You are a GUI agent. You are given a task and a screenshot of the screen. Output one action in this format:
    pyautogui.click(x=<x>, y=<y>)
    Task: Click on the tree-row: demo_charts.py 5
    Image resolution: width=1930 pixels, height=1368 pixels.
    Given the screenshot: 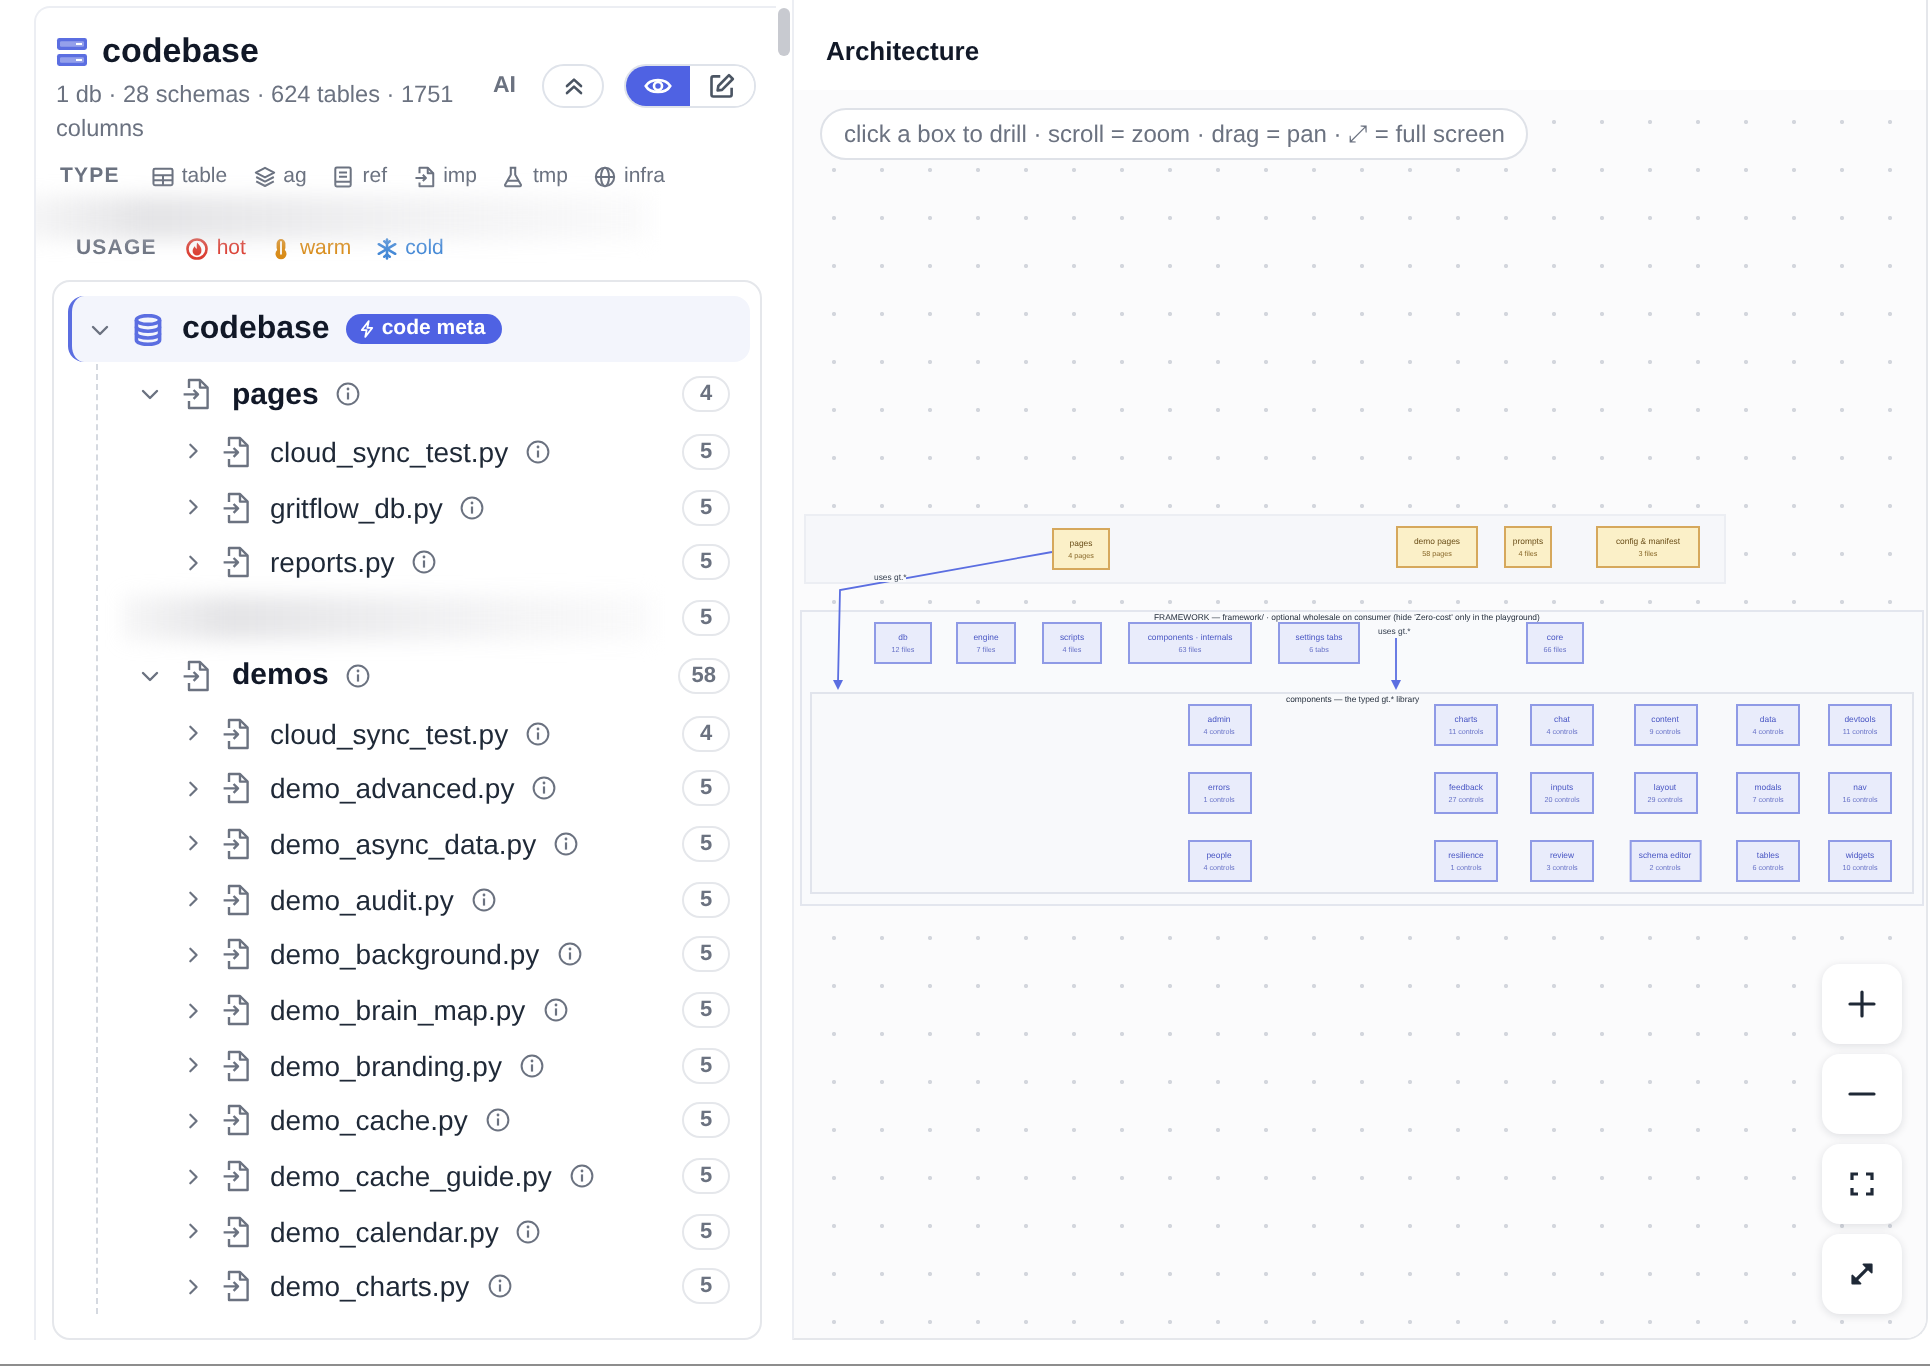 What is the action you would take?
    pyautogui.click(x=424, y=1287)
    